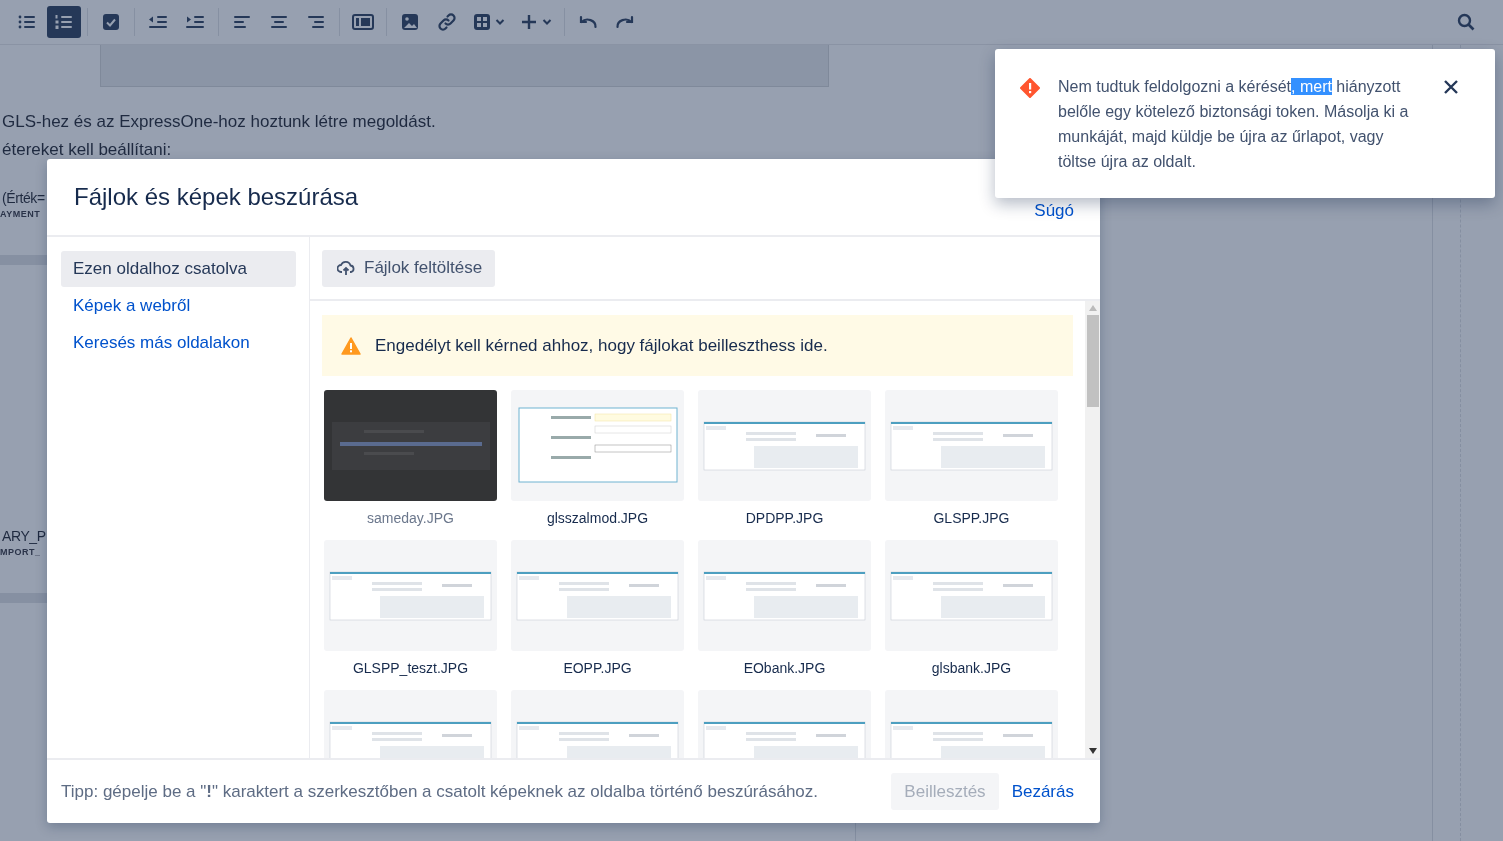 The image size is (1503, 841). What do you see at coordinates (597, 668) in the screenshot?
I see `file-name: EOPP.JPG` at bounding box center [597, 668].